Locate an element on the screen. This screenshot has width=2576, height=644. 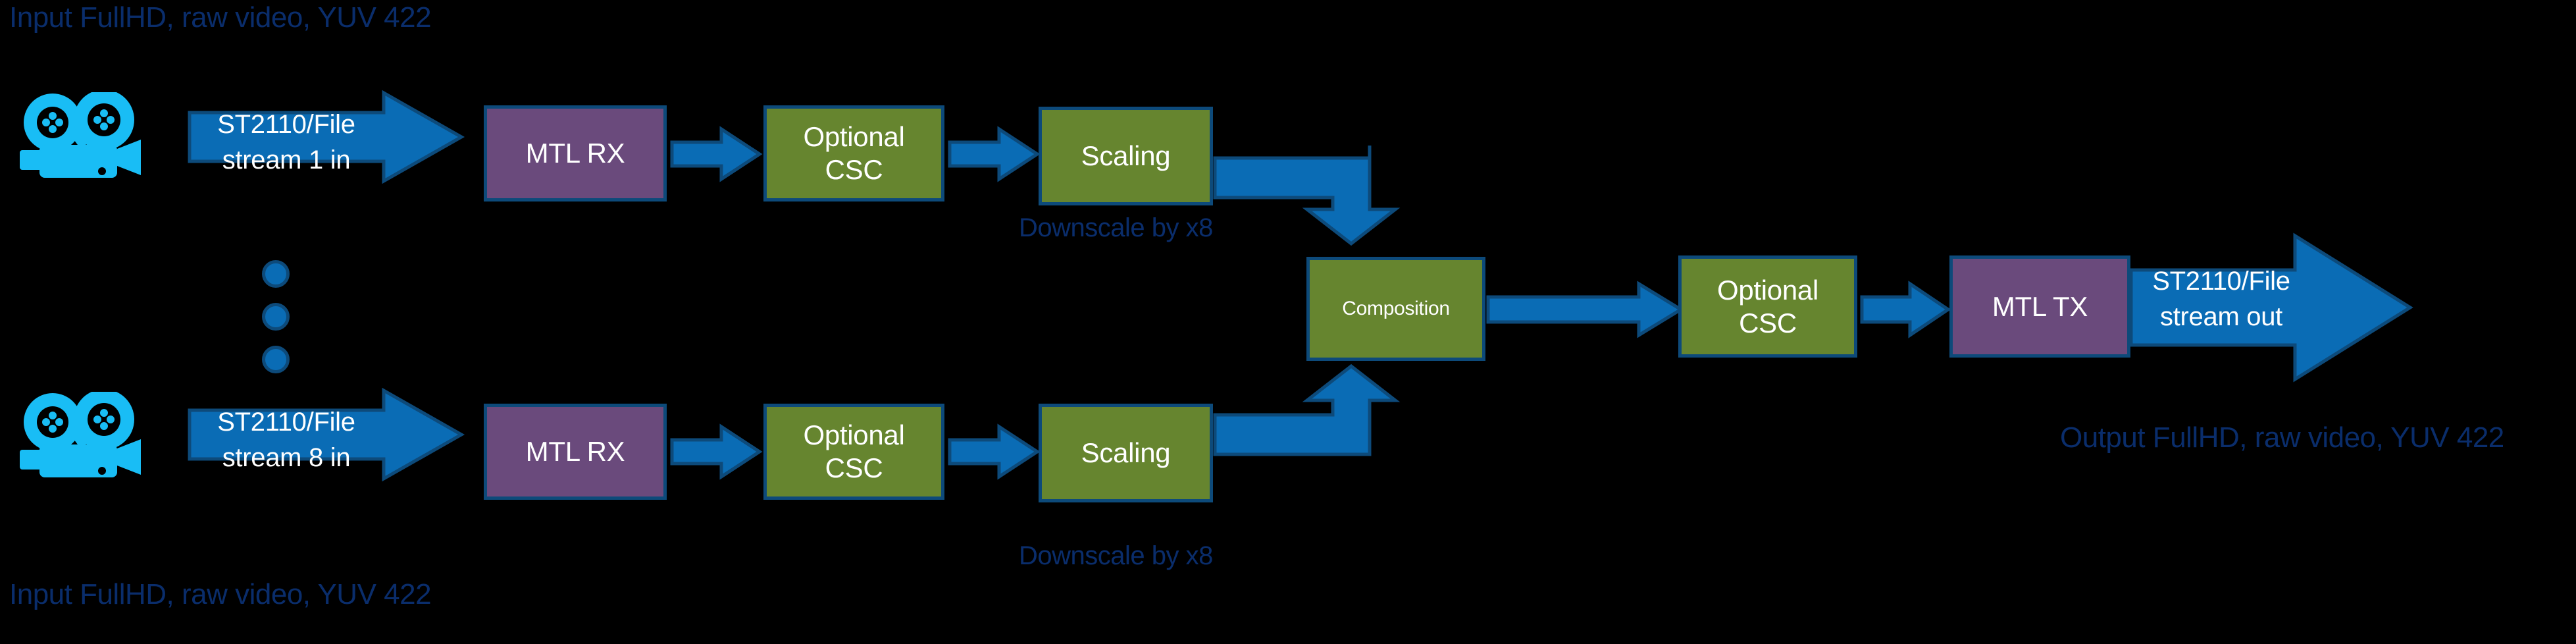
elbow-arrow-scaling-bottom-to-composition is located at coordinates (1325, 408).